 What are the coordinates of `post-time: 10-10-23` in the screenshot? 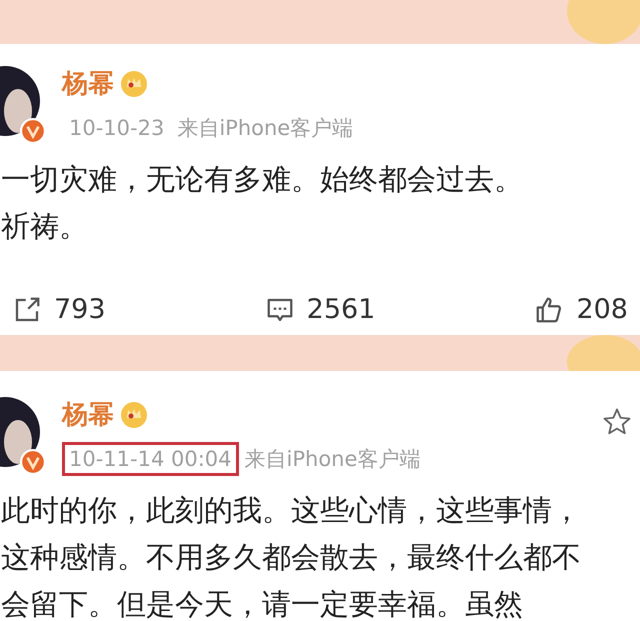 It's located at (117, 128).